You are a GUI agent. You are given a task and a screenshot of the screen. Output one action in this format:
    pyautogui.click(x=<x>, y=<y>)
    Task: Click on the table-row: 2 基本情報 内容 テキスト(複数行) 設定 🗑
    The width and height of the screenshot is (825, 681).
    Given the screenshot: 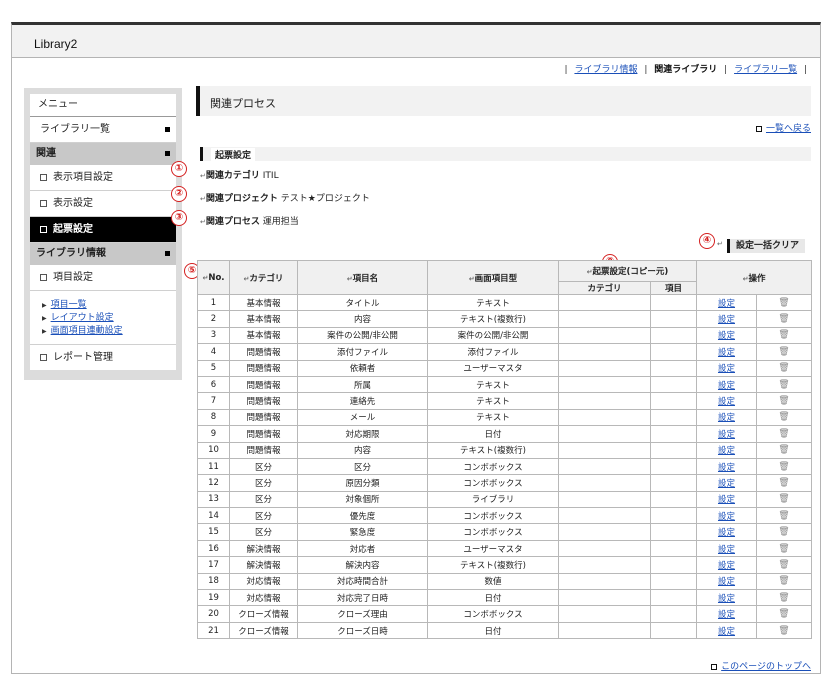 What is the action you would take?
    pyautogui.click(x=505, y=319)
    